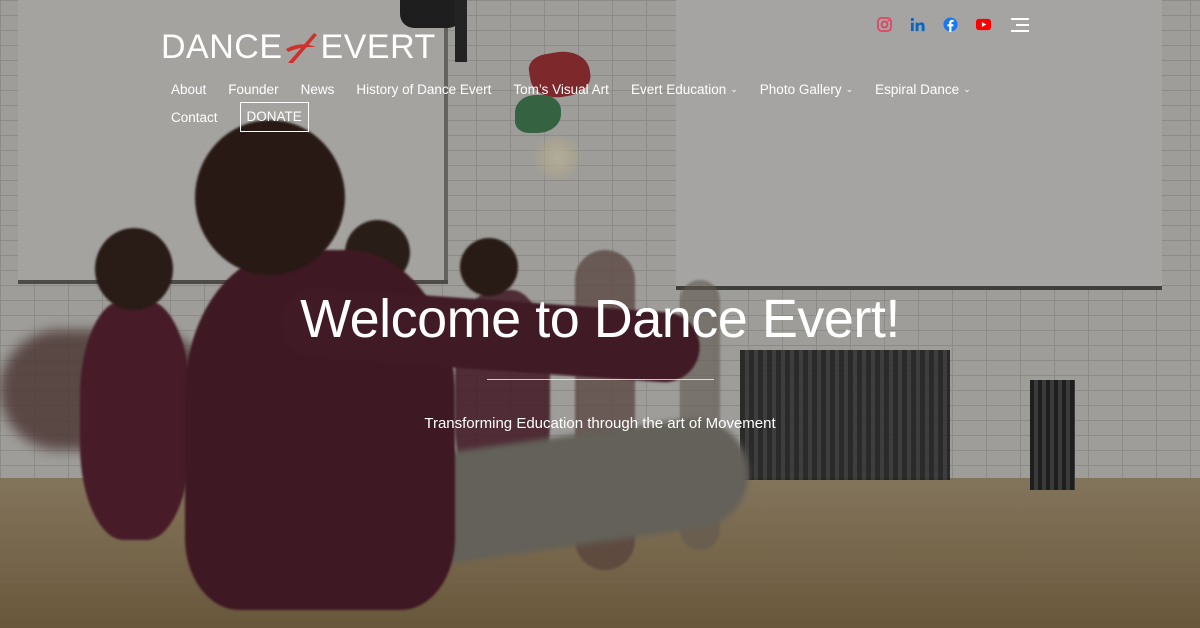 The image size is (1200, 628). What do you see at coordinates (378, 47) in the screenshot?
I see `logo-word-evert: EVERT` at bounding box center [378, 47].